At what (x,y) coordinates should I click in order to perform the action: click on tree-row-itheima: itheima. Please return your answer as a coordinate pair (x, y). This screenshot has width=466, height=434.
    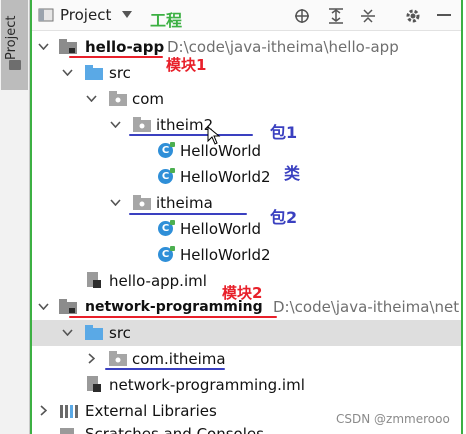
    Looking at the image, I should click on (246, 203).